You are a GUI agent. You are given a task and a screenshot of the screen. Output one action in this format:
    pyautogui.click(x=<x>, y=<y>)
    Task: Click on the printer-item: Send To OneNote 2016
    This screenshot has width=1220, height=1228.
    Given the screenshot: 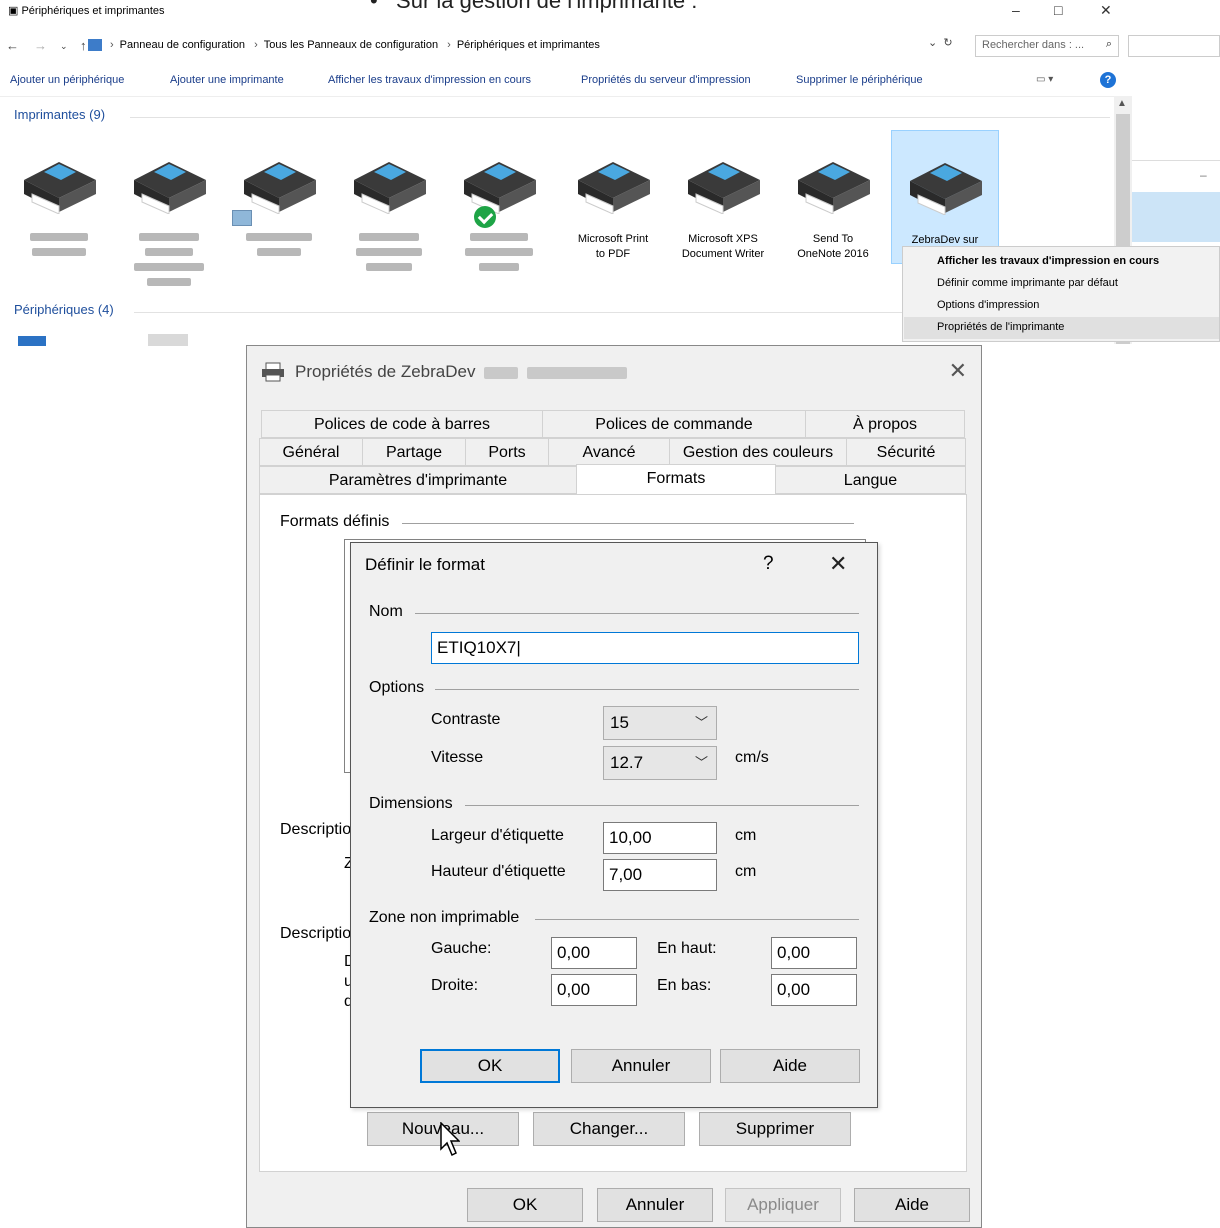 What is the action you would take?
    pyautogui.click(x=833, y=210)
    